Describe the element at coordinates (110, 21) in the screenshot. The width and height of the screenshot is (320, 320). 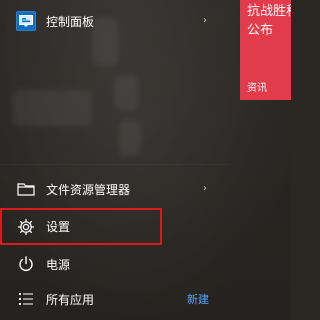
I see `control-panel-item: 控制面板 ›` at that location.